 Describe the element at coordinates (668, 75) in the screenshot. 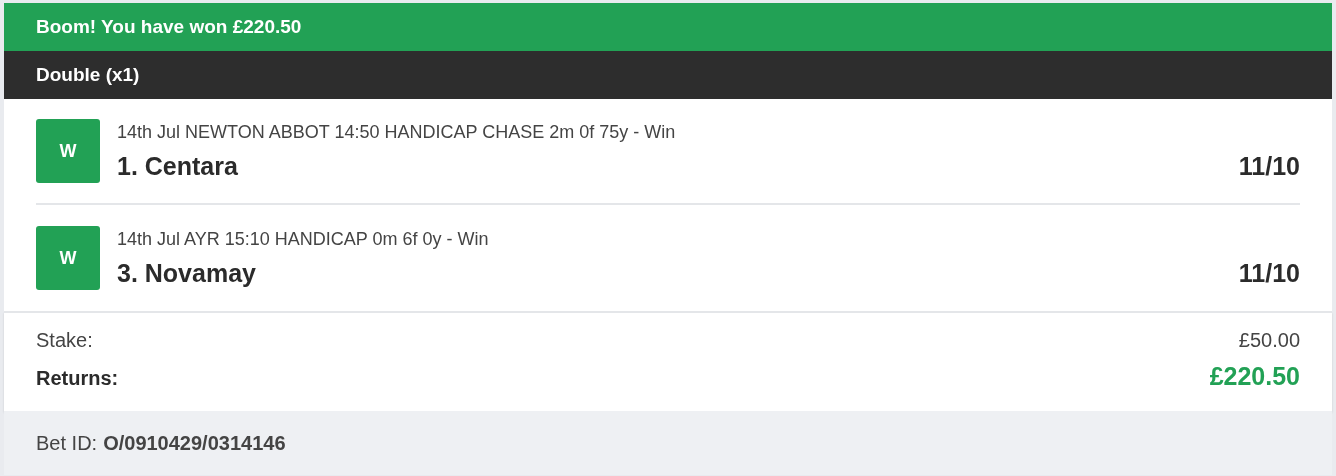

I see `bet-type-header: Double (x1)` at that location.